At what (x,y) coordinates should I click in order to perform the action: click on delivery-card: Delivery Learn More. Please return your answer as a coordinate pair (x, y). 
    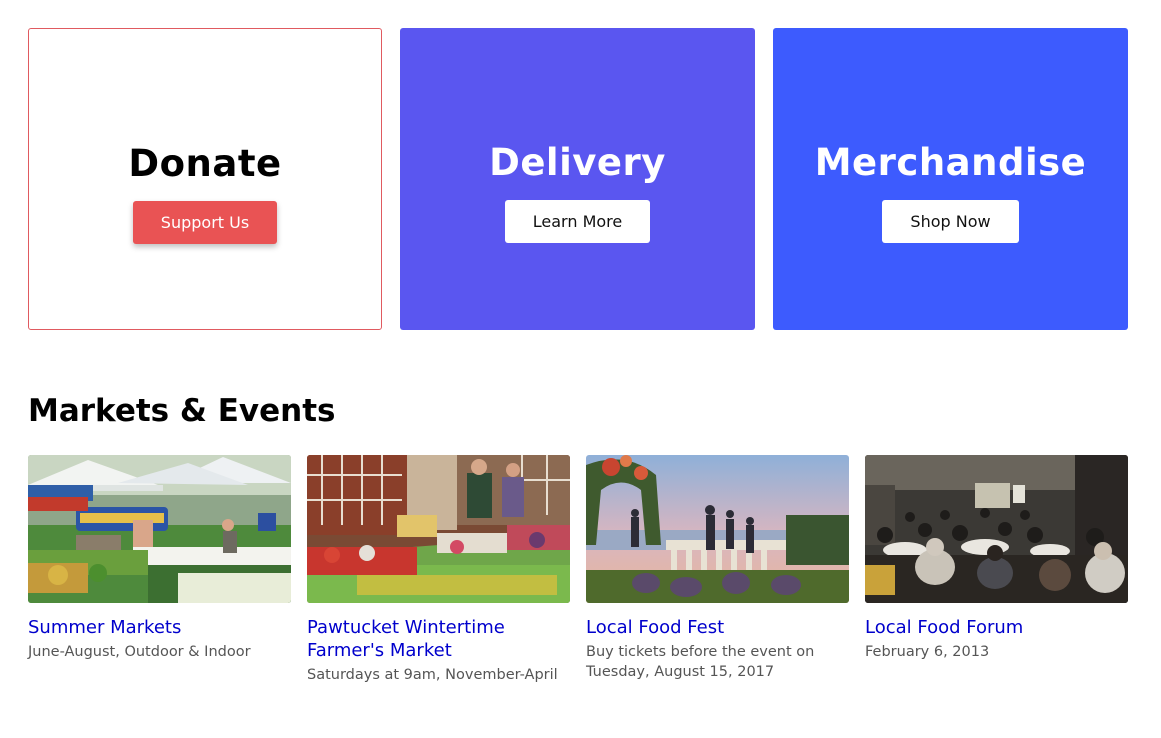
    Looking at the image, I should click on (577, 179).